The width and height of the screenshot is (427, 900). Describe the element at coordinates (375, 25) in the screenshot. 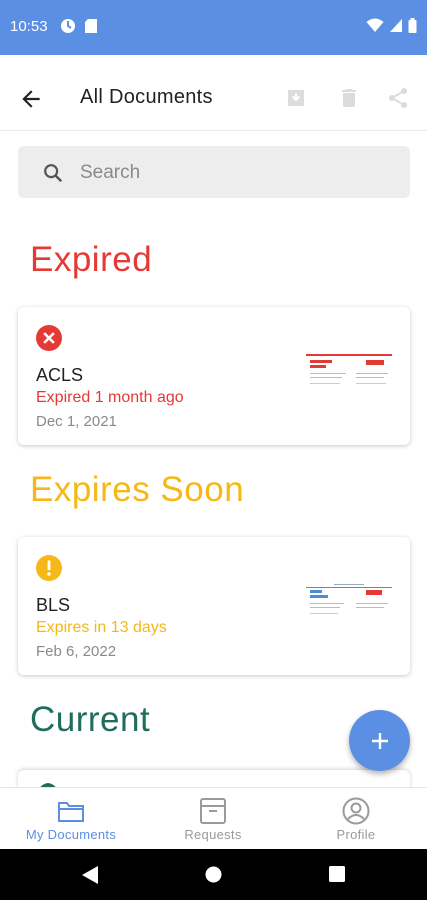

I see `wifi-icon` at that location.